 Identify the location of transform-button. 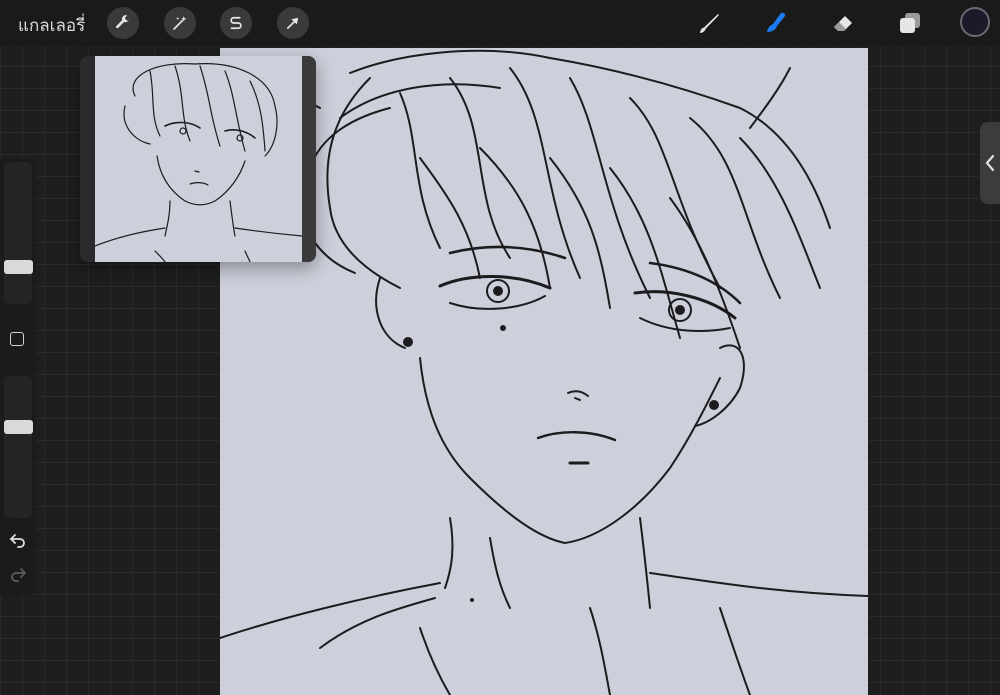
(293, 23).